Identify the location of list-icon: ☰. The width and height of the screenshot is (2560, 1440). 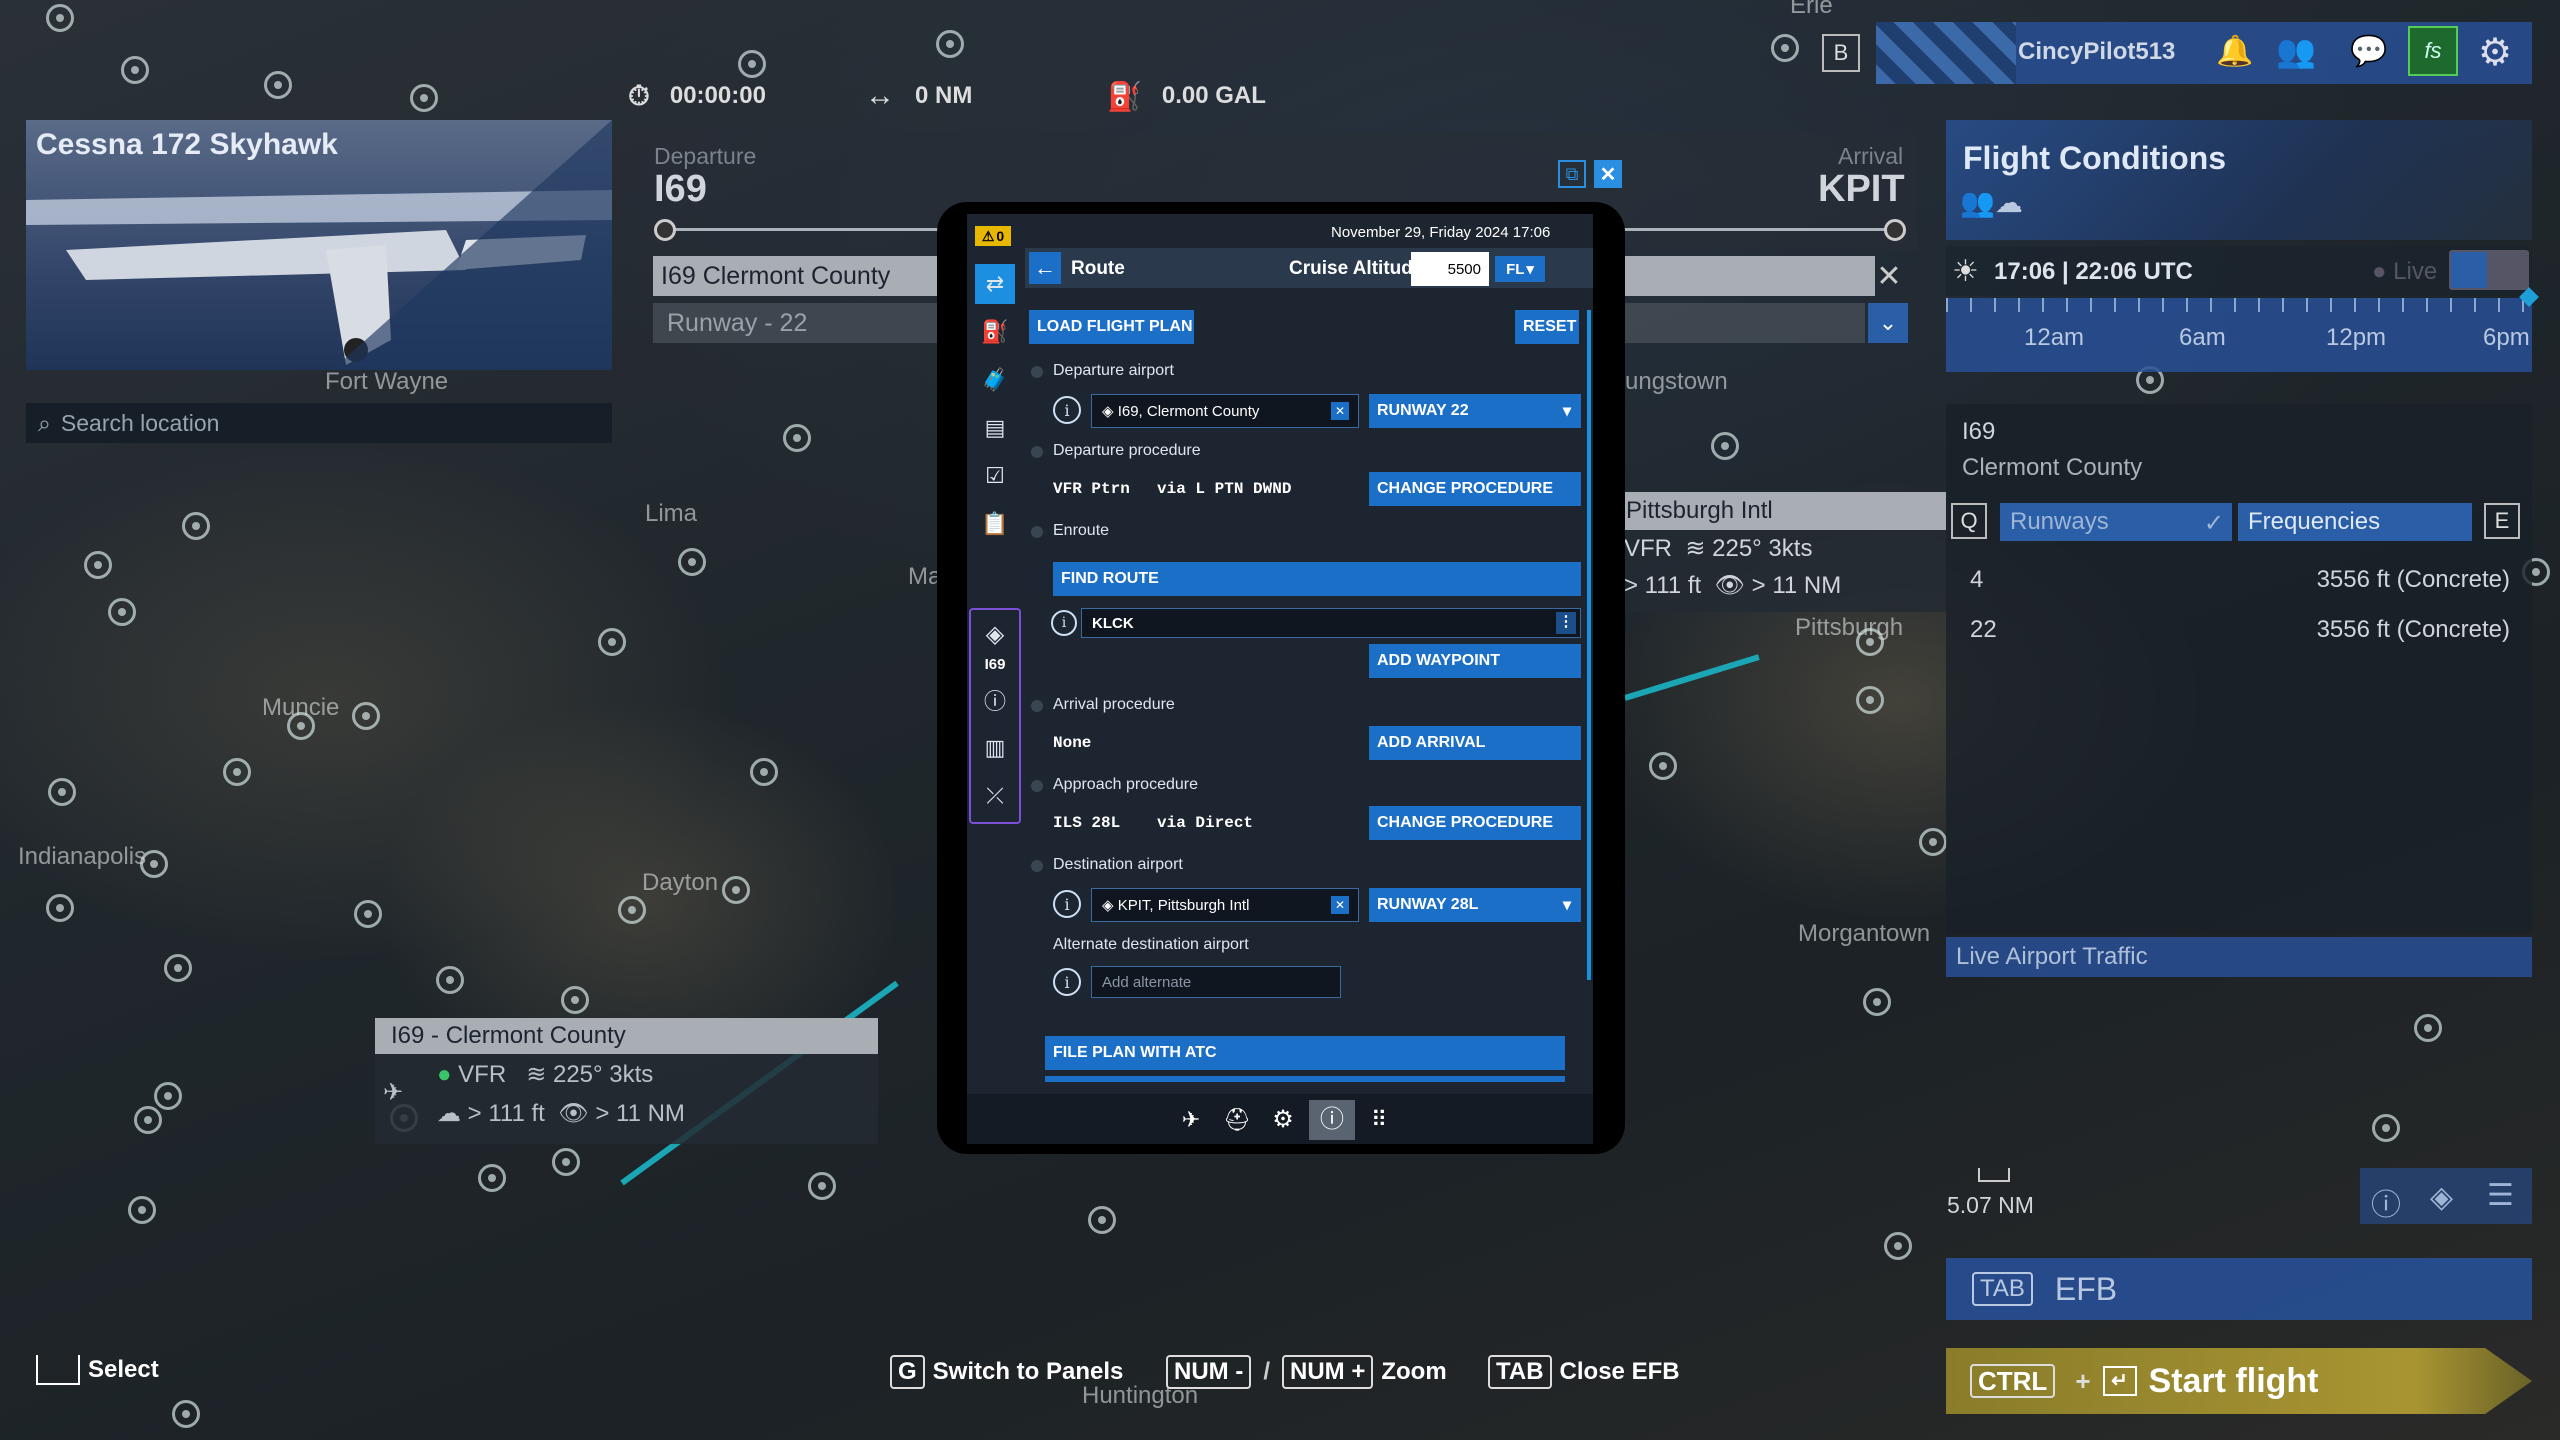
(2500, 1195).